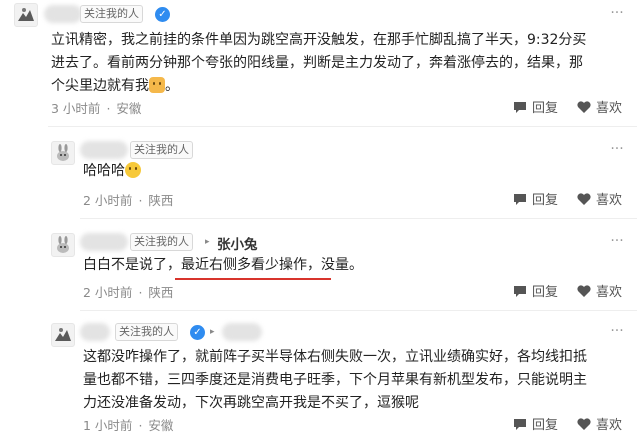  What do you see at coordinates (133, 170) in the screenshot?
I see `laugh-emoji-icon` at bounding box center [133, 170].